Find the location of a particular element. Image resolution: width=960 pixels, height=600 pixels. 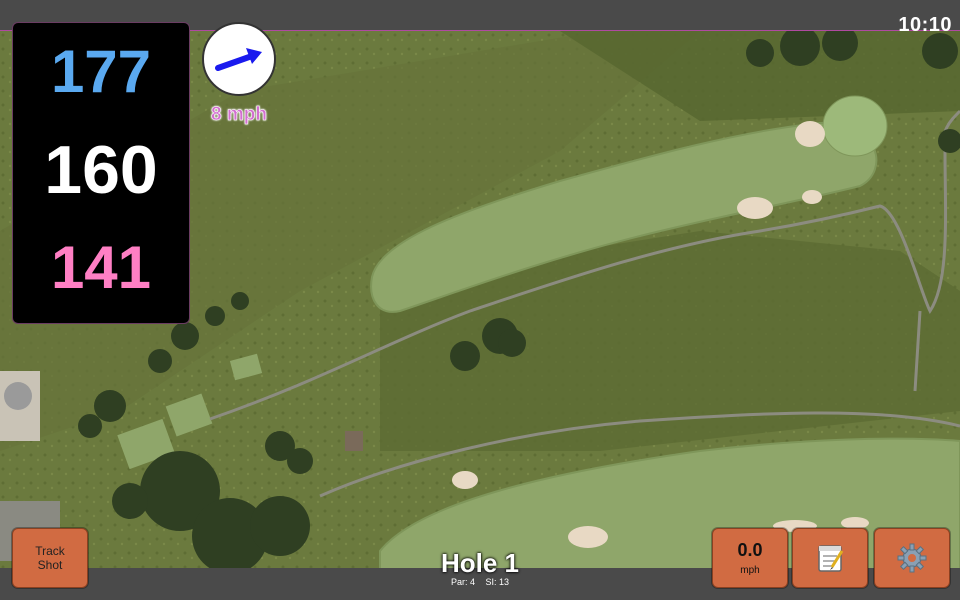

hole-info: Par: 4 SI: 13 is located at coordinates (480, 582).